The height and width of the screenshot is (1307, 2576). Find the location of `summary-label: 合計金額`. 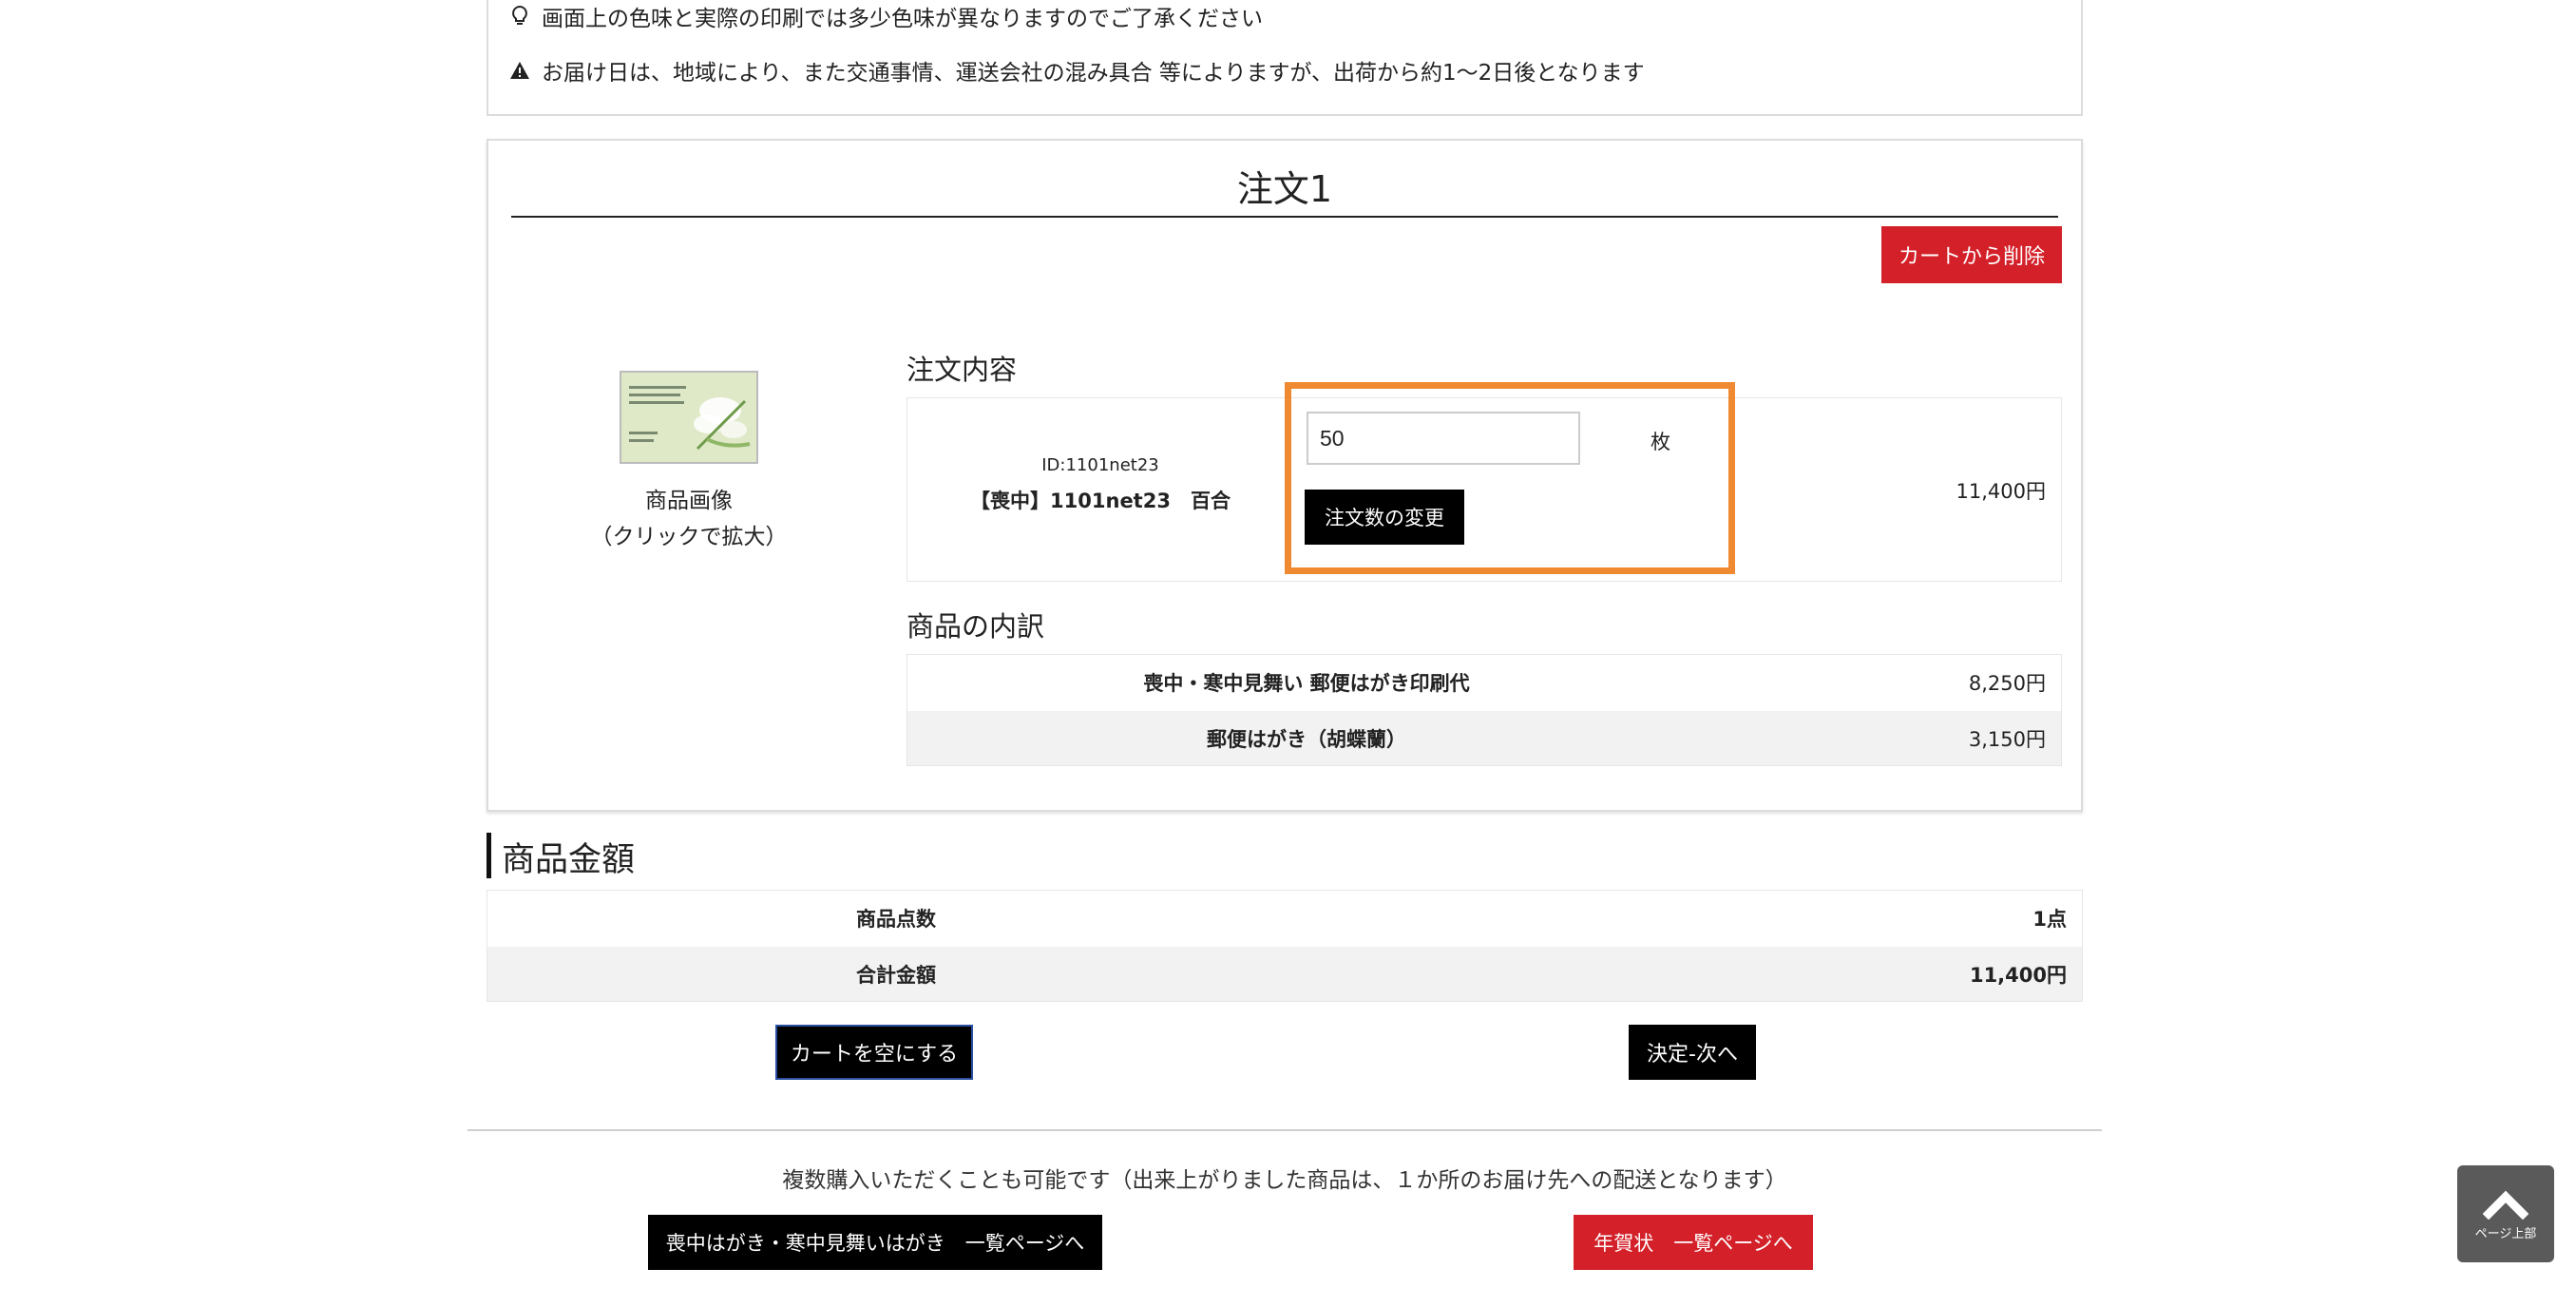

summary-label: 合計金額 is located at coordinates (896, 975).